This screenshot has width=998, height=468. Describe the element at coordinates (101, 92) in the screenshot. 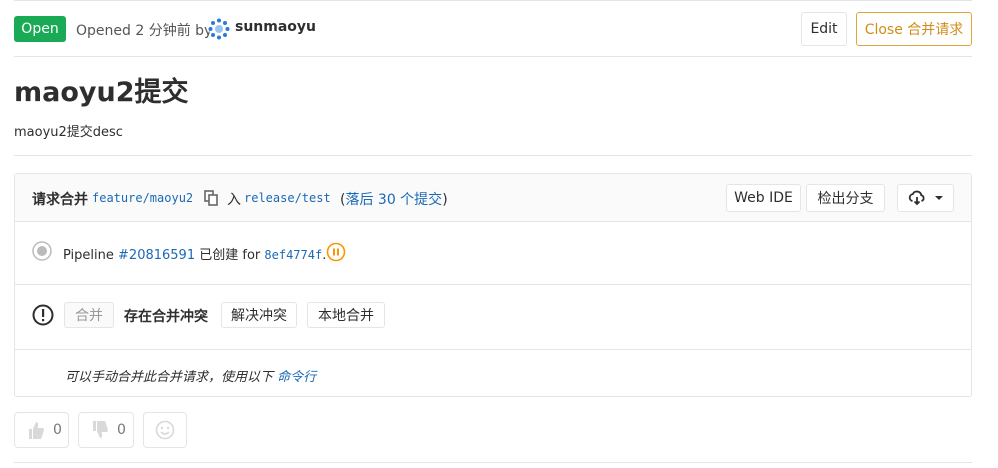

I see `page-title: maoyu2提交` at that location.